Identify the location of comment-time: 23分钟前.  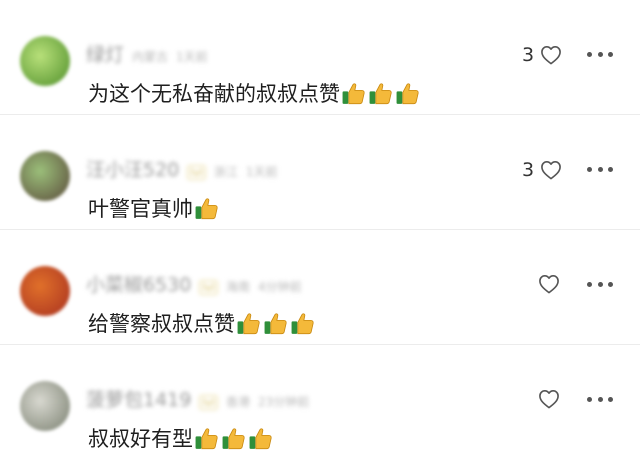
(284, 402).